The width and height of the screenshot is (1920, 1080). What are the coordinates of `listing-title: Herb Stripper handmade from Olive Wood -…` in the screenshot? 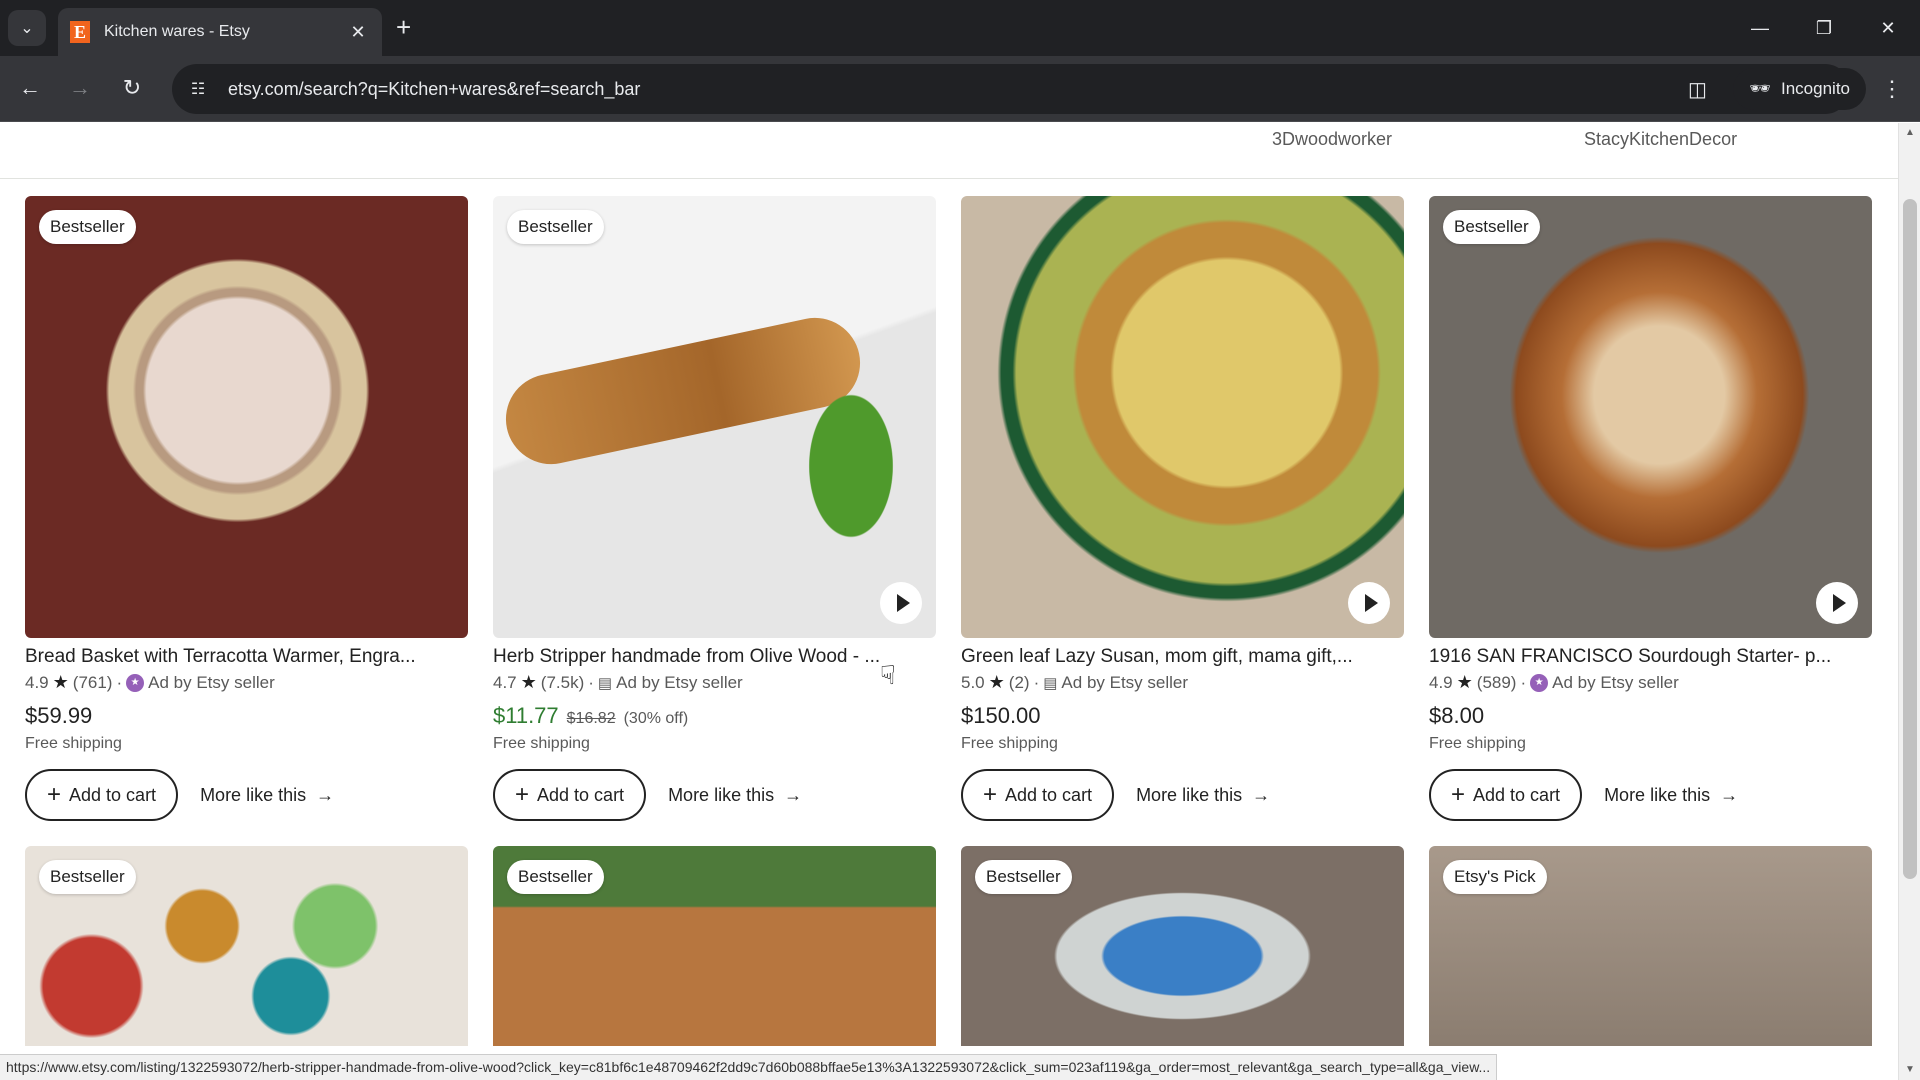 It's located at (714, 657).